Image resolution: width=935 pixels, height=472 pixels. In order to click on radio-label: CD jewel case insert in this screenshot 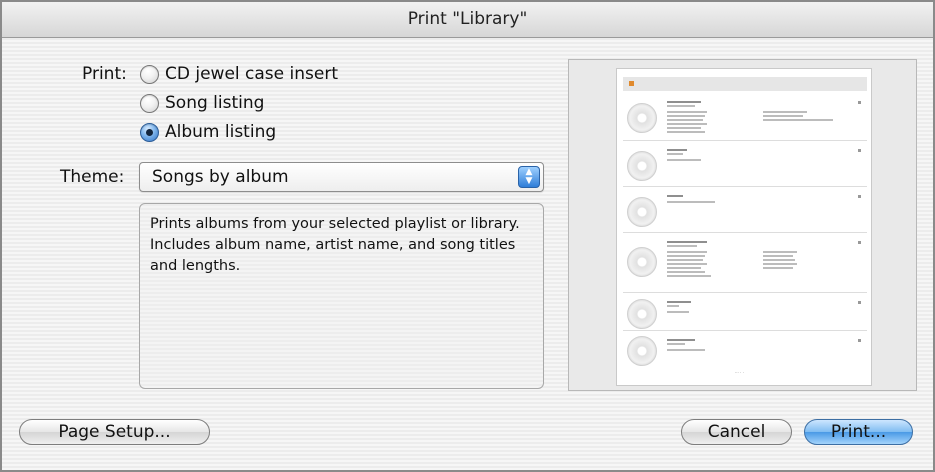, I will do `click(251, 74)`.